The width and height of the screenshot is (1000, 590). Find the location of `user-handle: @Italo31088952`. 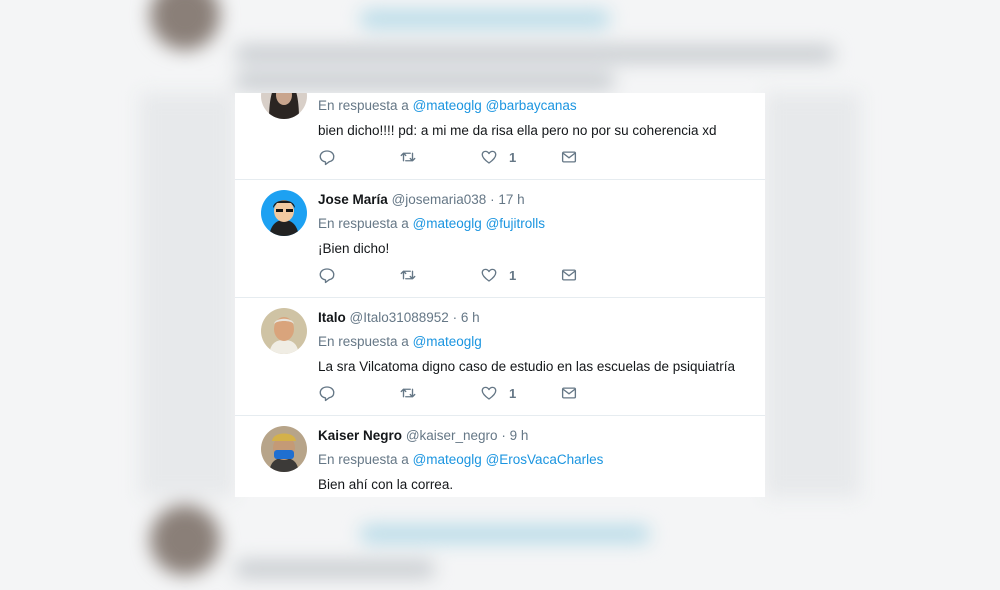

user-handle: @Italo31088952 is located at coordinates (399, 317).